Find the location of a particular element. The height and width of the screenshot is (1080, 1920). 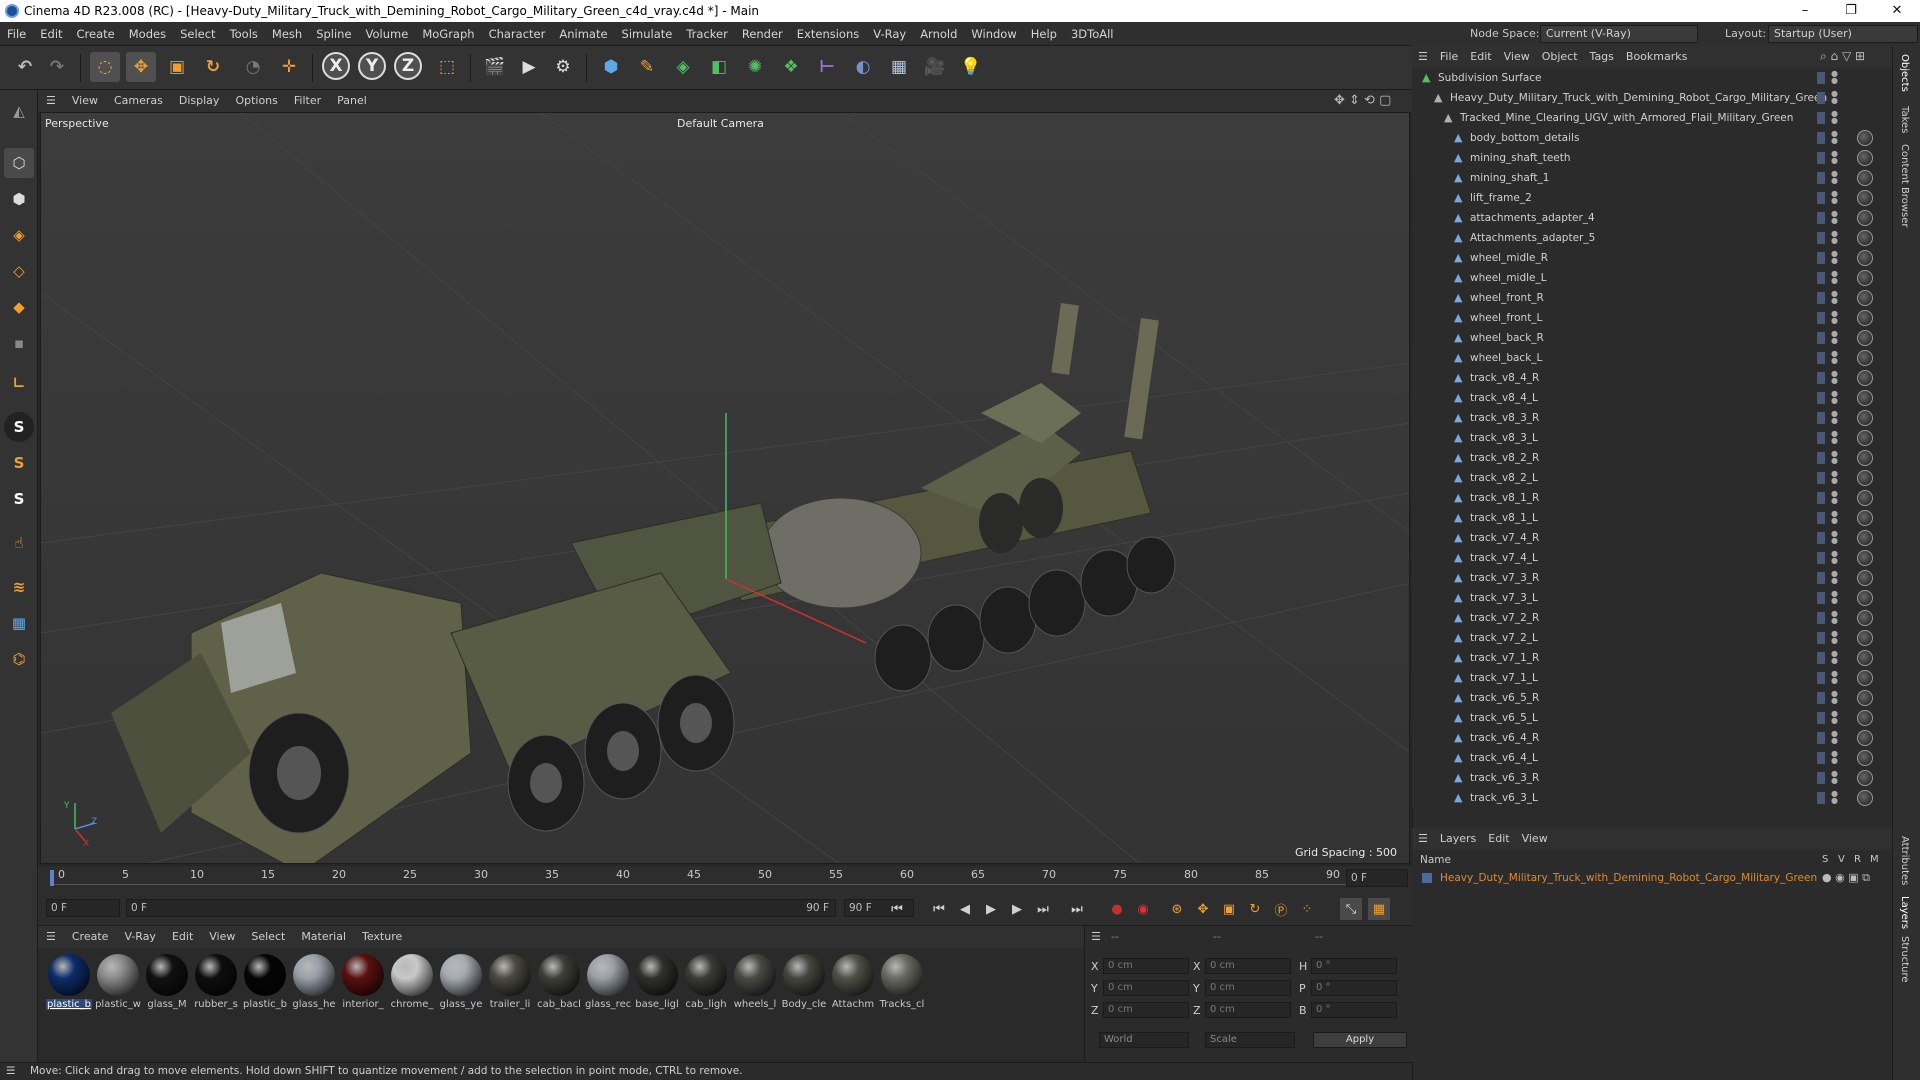

render-view-icon: 🎬 is located at coordinates (495, 67).